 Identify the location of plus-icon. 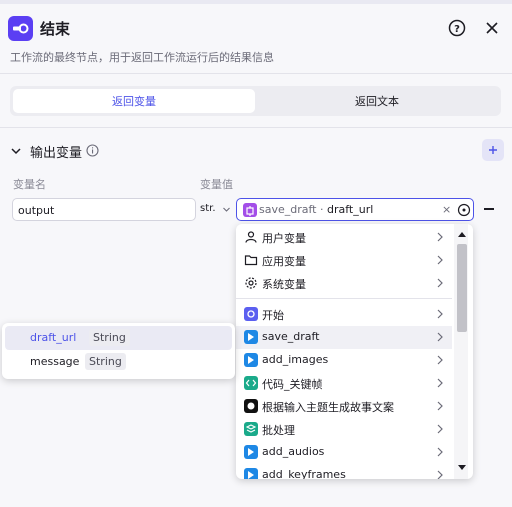
(493, 150).